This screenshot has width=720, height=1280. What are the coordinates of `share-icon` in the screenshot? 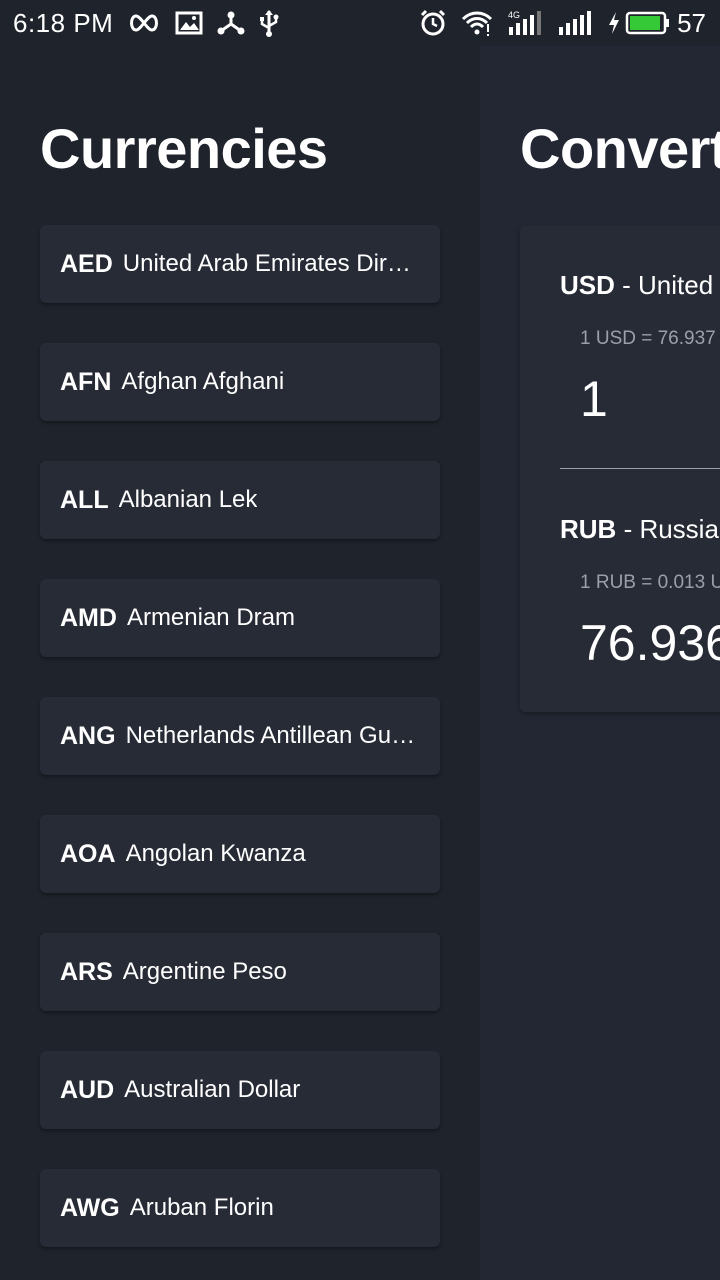 It's located at (231, 23).